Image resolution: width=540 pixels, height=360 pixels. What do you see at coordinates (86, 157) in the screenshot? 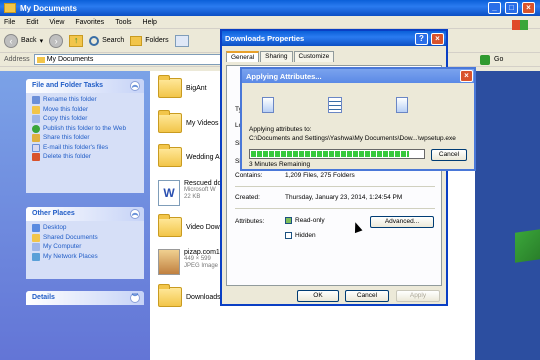
I see `task-delete: Delete this folder` at bounding box center [86, 157].